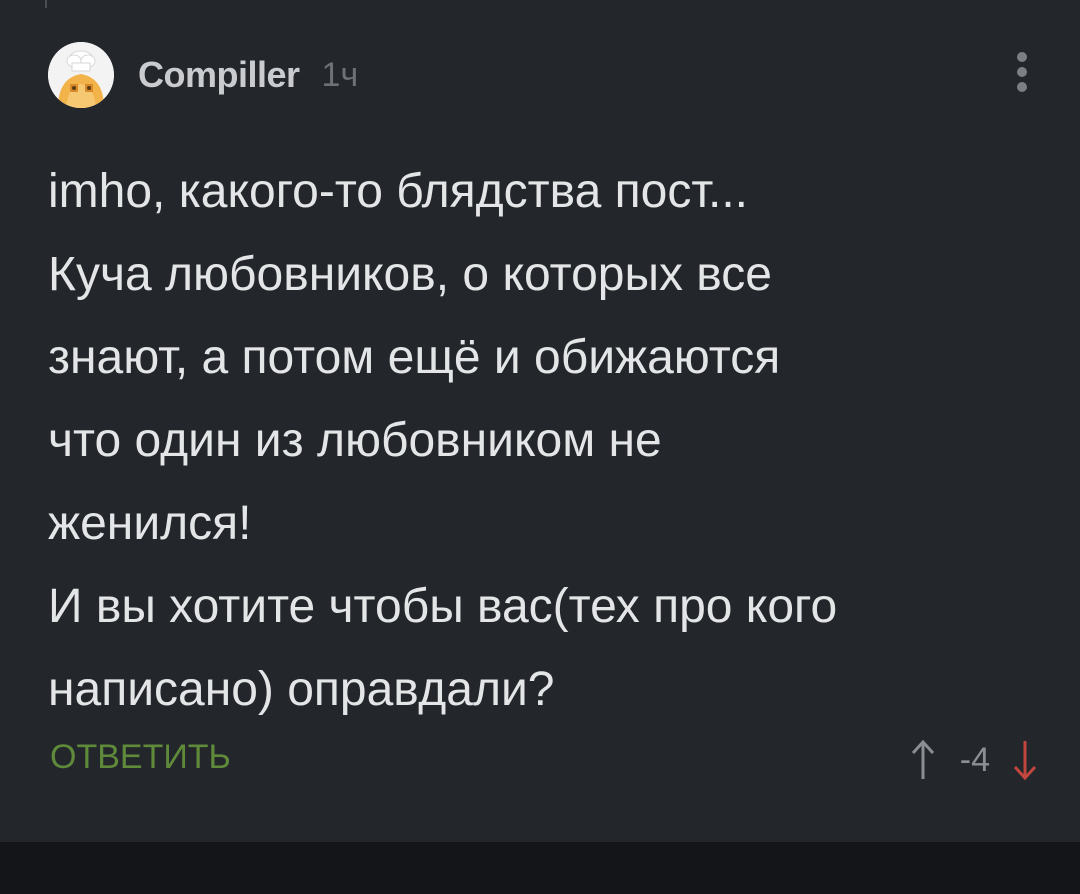 The height and width of the screenshot is (894, 1080). I want to click on arrow-down-icon, so click(1025, 760).